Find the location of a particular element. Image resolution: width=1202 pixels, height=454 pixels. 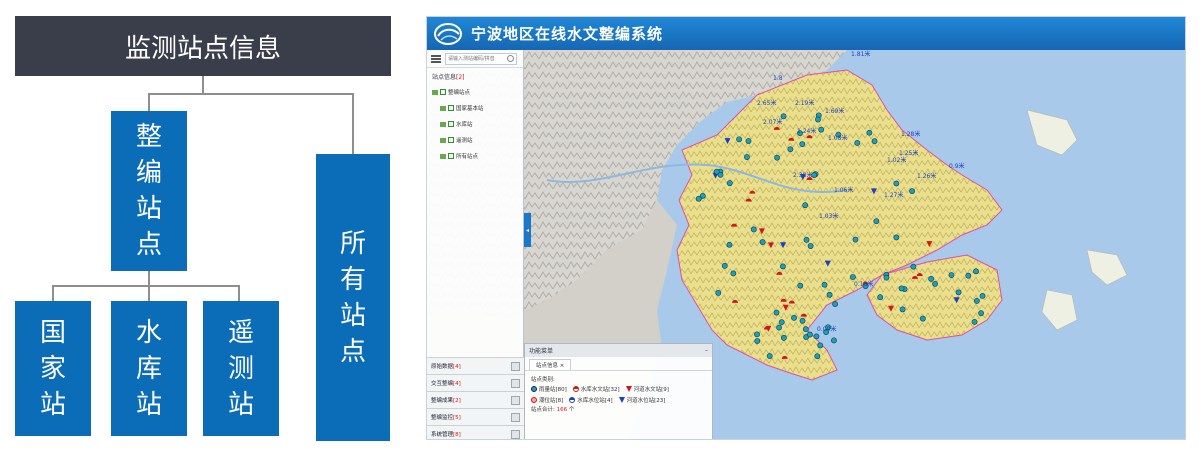

collapse-panel-button: ◂ is located at coordinates (527, 230).